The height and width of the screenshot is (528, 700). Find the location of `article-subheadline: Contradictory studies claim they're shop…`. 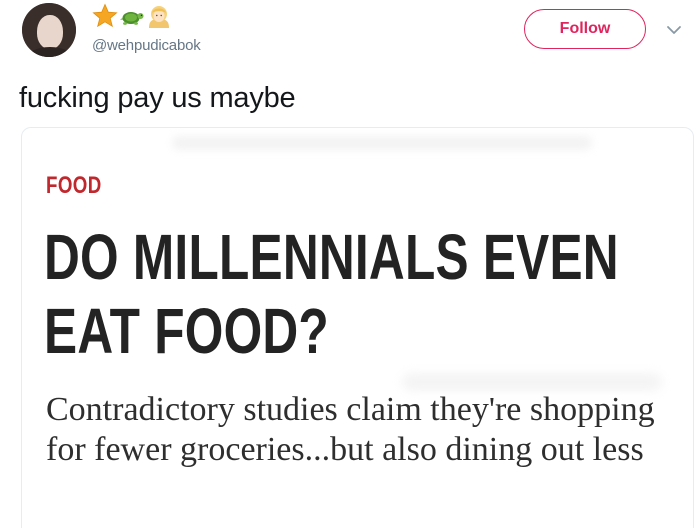

article-subheadline: Contradictory studies claim they're shop… is located at coordinates (350, 429).